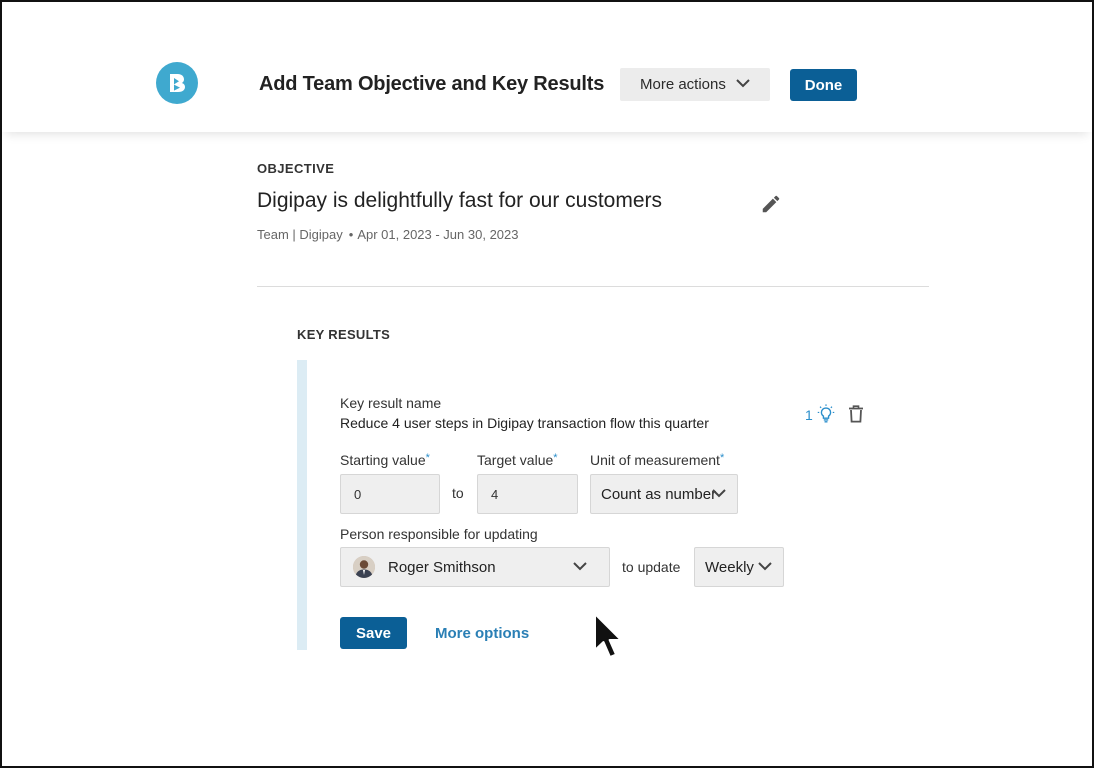 The width and height of the screenshot is (1094, 768). What do you see at coordinates (432, 84) in the screenshot?
I see `page-title: Add Team Objective and Key Results` at bounding box center [432, 84].